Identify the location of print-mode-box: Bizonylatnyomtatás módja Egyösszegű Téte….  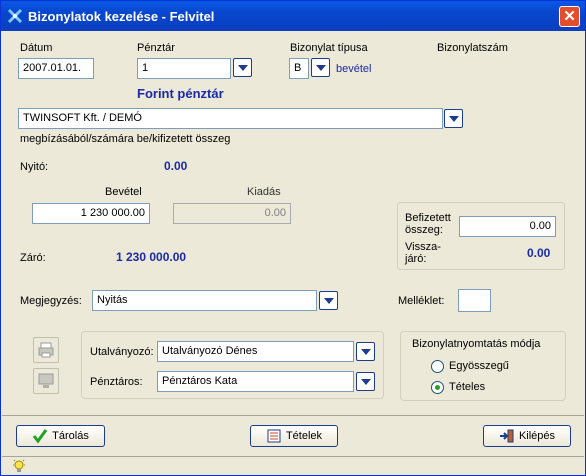
(483, 366).